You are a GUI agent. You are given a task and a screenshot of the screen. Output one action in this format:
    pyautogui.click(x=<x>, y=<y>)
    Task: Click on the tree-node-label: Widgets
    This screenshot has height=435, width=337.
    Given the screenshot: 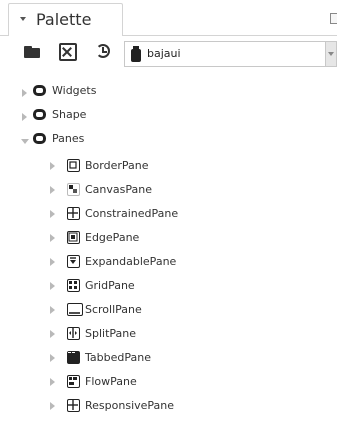 What is the action you would take?
    pyautogui.click(x=74, y=90)
    